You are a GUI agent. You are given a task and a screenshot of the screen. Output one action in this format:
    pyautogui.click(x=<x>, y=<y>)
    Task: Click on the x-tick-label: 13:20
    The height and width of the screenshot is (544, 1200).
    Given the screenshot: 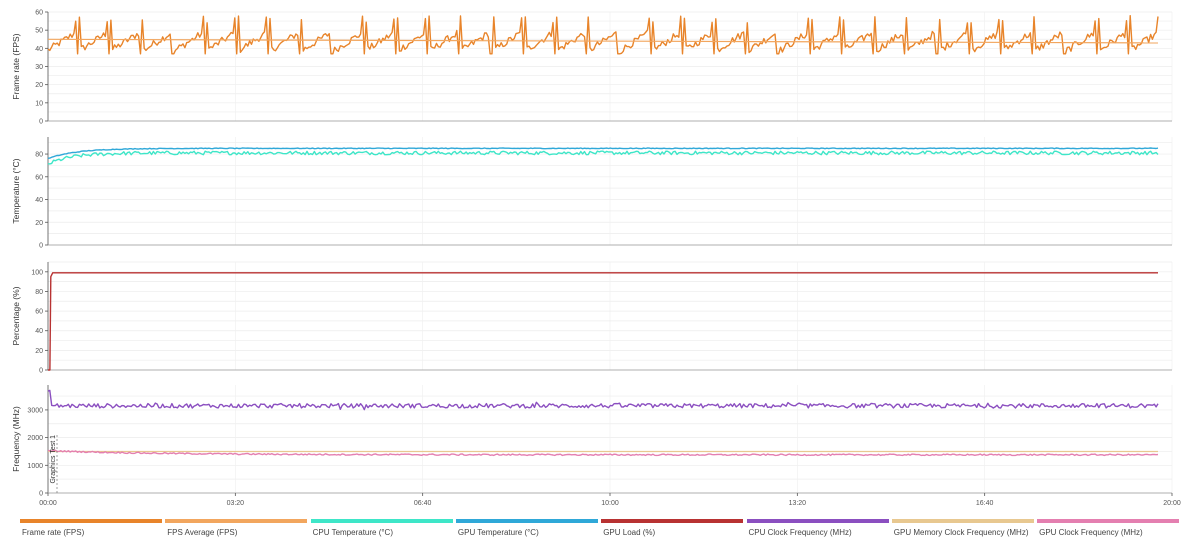 What is the action you would take?
    pyautogui.click(x=798, y=503)
    